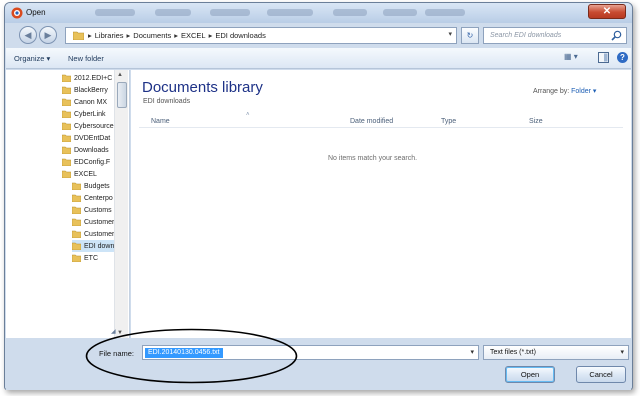 This screenshot has width=640, height=396. I want to click on column-header-type: Type, so click(448, 121).